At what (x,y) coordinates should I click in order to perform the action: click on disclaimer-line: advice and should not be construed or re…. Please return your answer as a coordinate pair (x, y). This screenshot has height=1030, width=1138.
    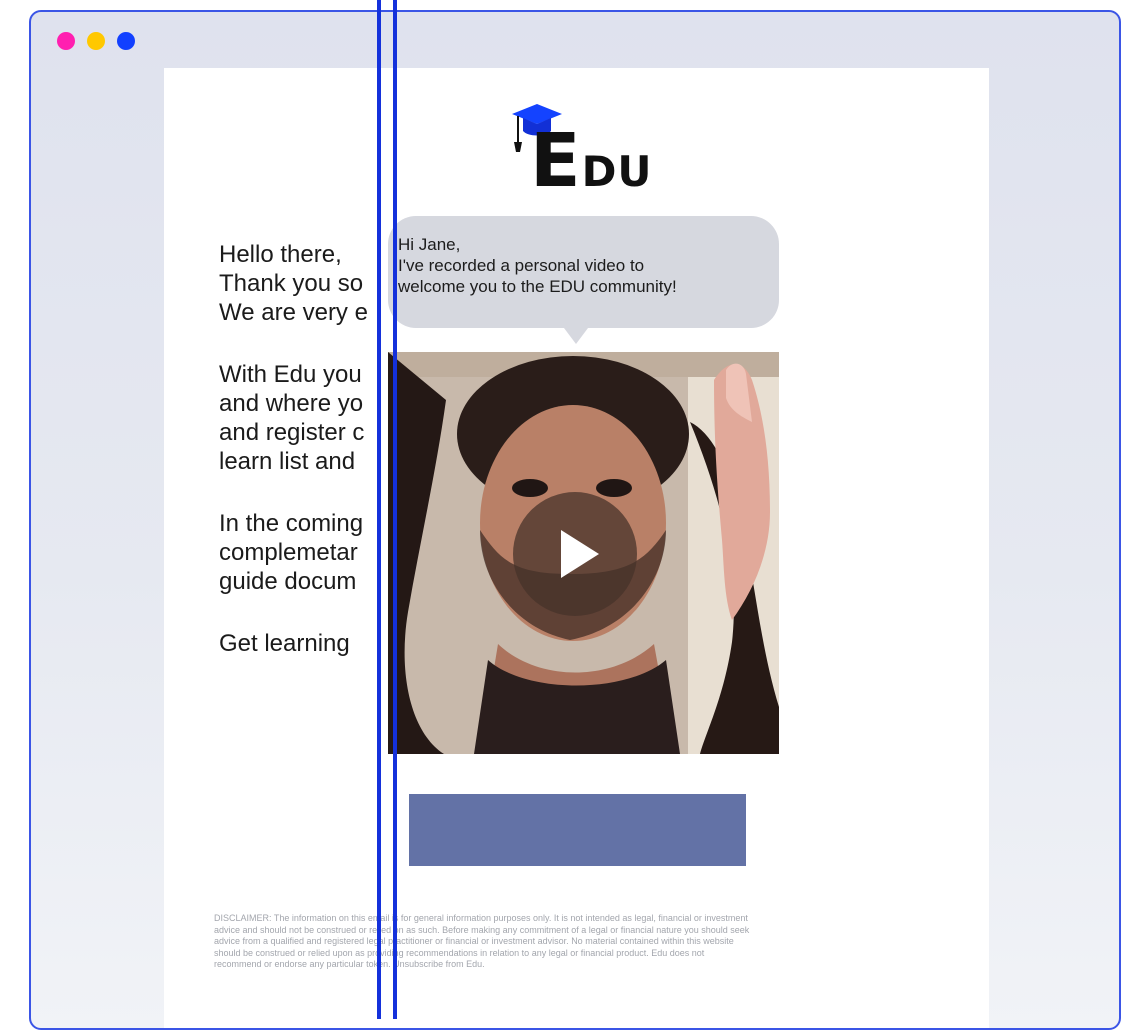
    Looking at the image, I should click on (482, 929).